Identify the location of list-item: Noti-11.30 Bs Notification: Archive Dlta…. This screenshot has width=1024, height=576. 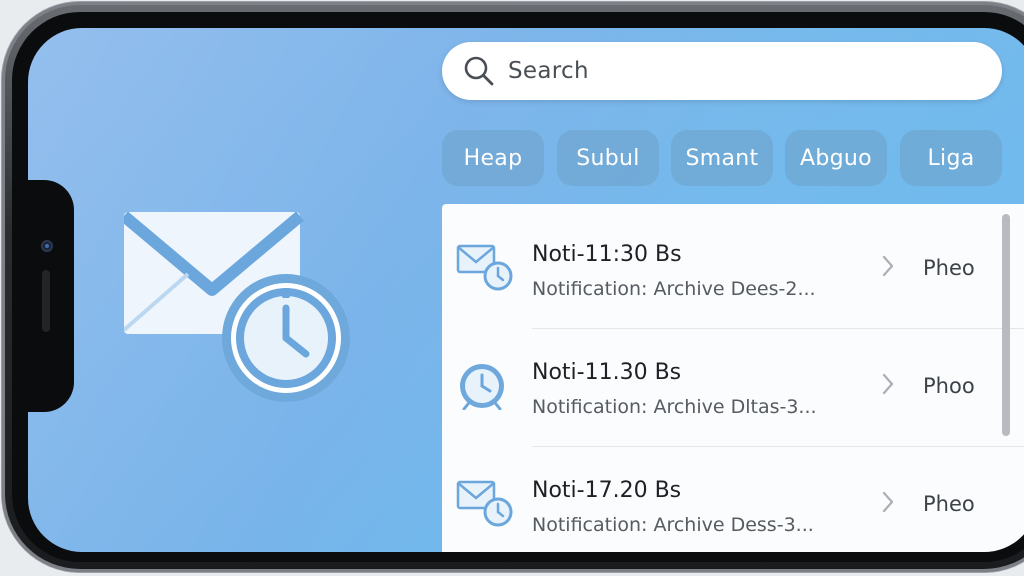
(733, 381).